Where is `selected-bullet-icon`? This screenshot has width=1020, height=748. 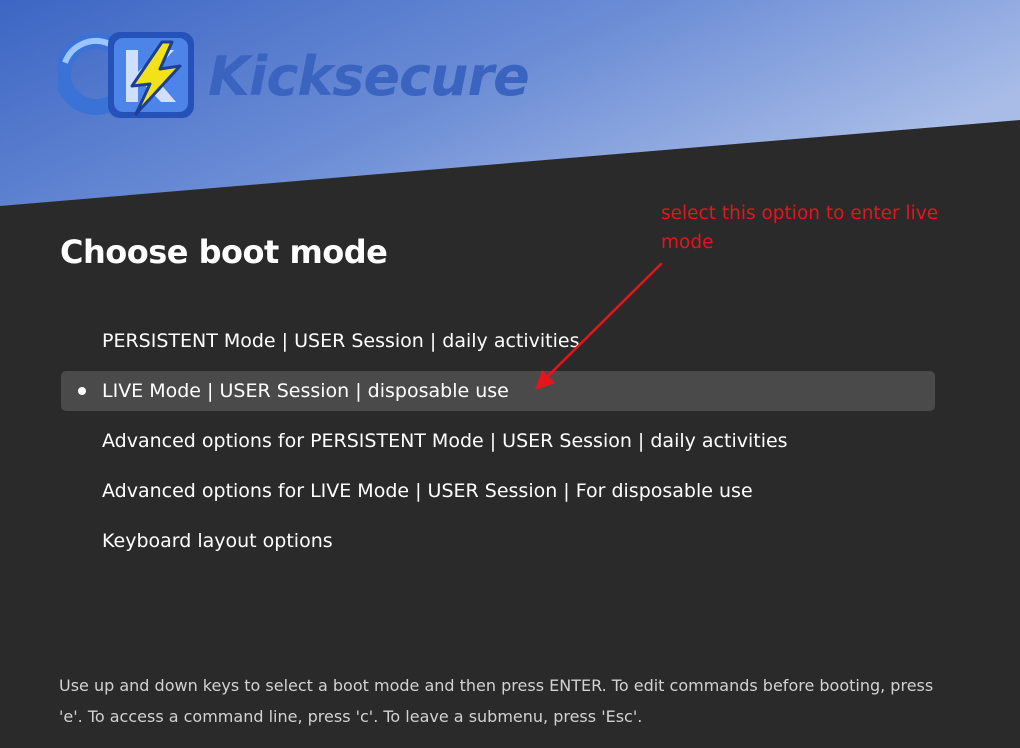
selected-bullet-icon is located at coordinates (82, 391).